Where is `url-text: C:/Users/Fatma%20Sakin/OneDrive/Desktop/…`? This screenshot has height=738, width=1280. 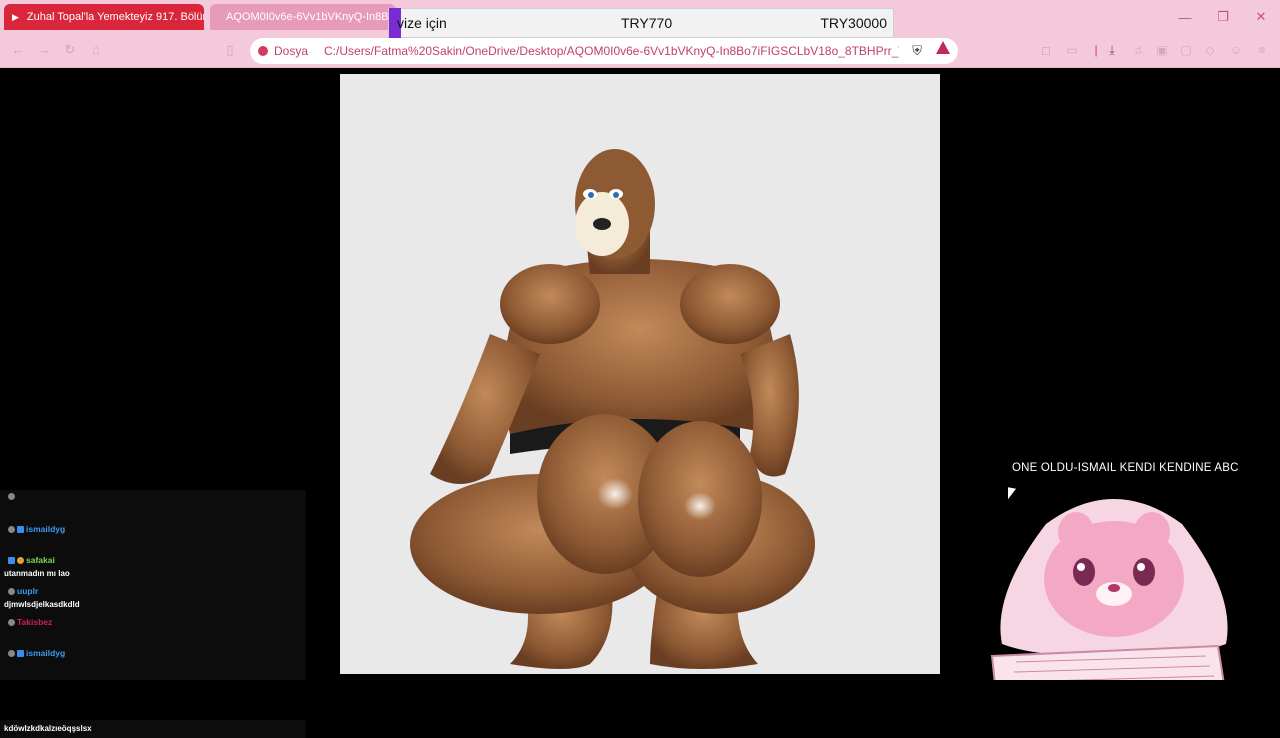 url-text: C:/Users/Fatma%20Sakin/OneDrive/Desktop/… is located at coordinates (612, 51).